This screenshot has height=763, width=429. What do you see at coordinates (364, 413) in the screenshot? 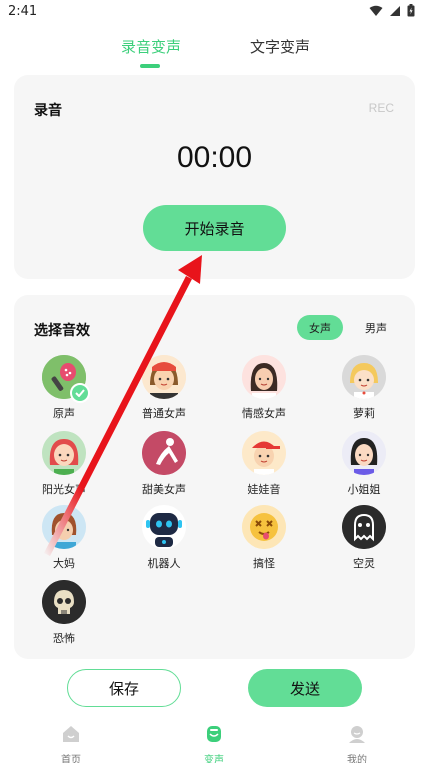
I see `effect-label: 萝莉` at bounding box center [364, 413].